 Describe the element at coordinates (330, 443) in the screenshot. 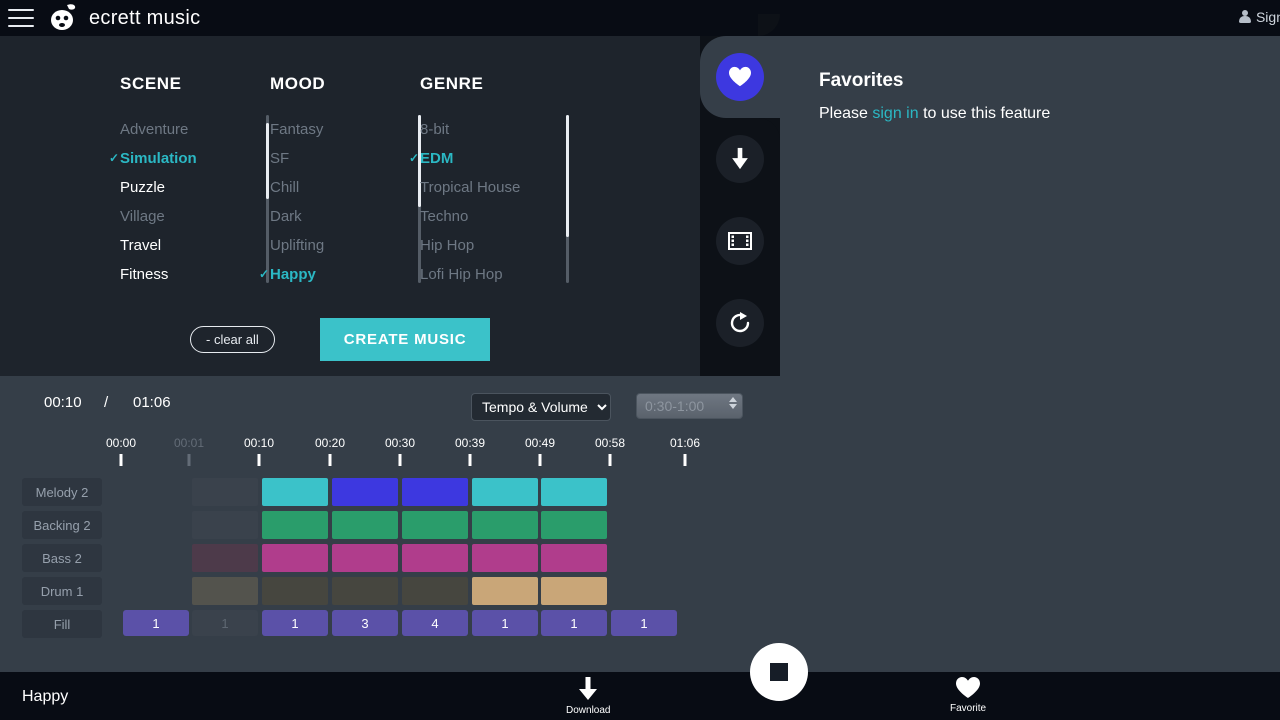

I see `ruler-tick-label: 00:20` at that location.